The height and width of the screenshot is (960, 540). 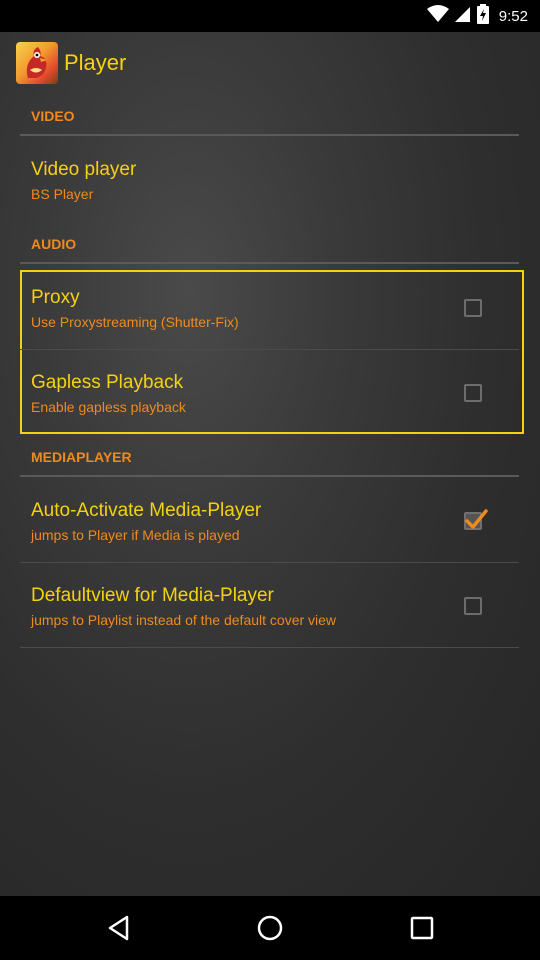 What do you see at coordinates (55, 297) in the screenshot?
I see `pref-title: Proxy` at bounding box center [55, 297].